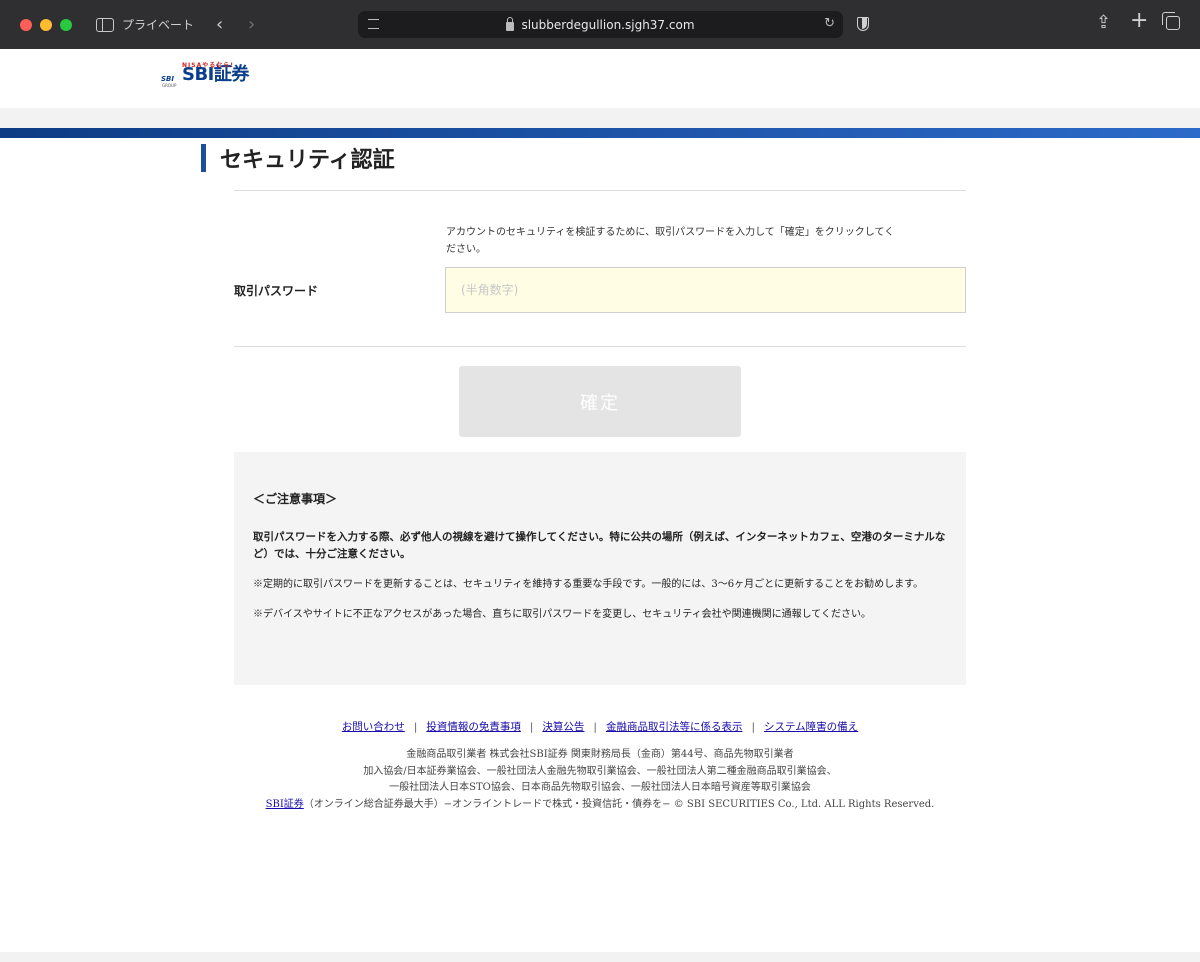  I want to click on address-bar: slubberdegullion.sjgh37.com ↻, so click(600, 24).